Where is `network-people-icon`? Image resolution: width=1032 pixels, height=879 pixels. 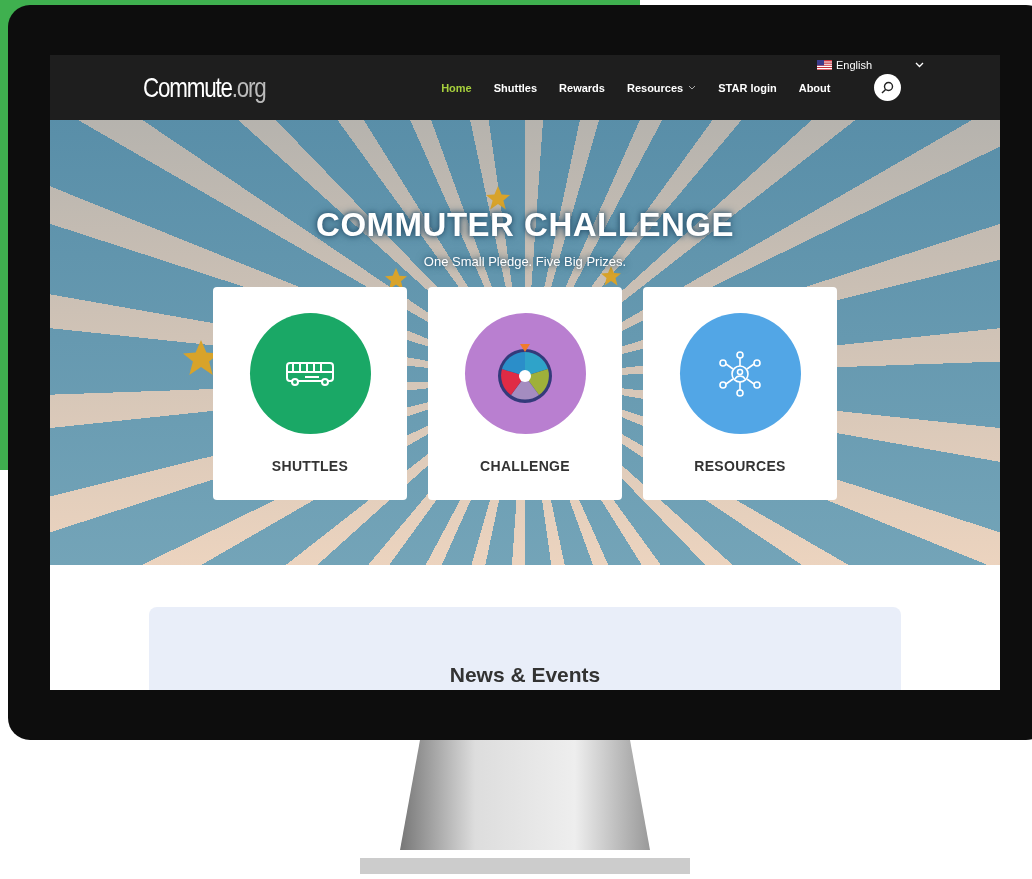
network-people-icon is located at coordinates (740, 373).